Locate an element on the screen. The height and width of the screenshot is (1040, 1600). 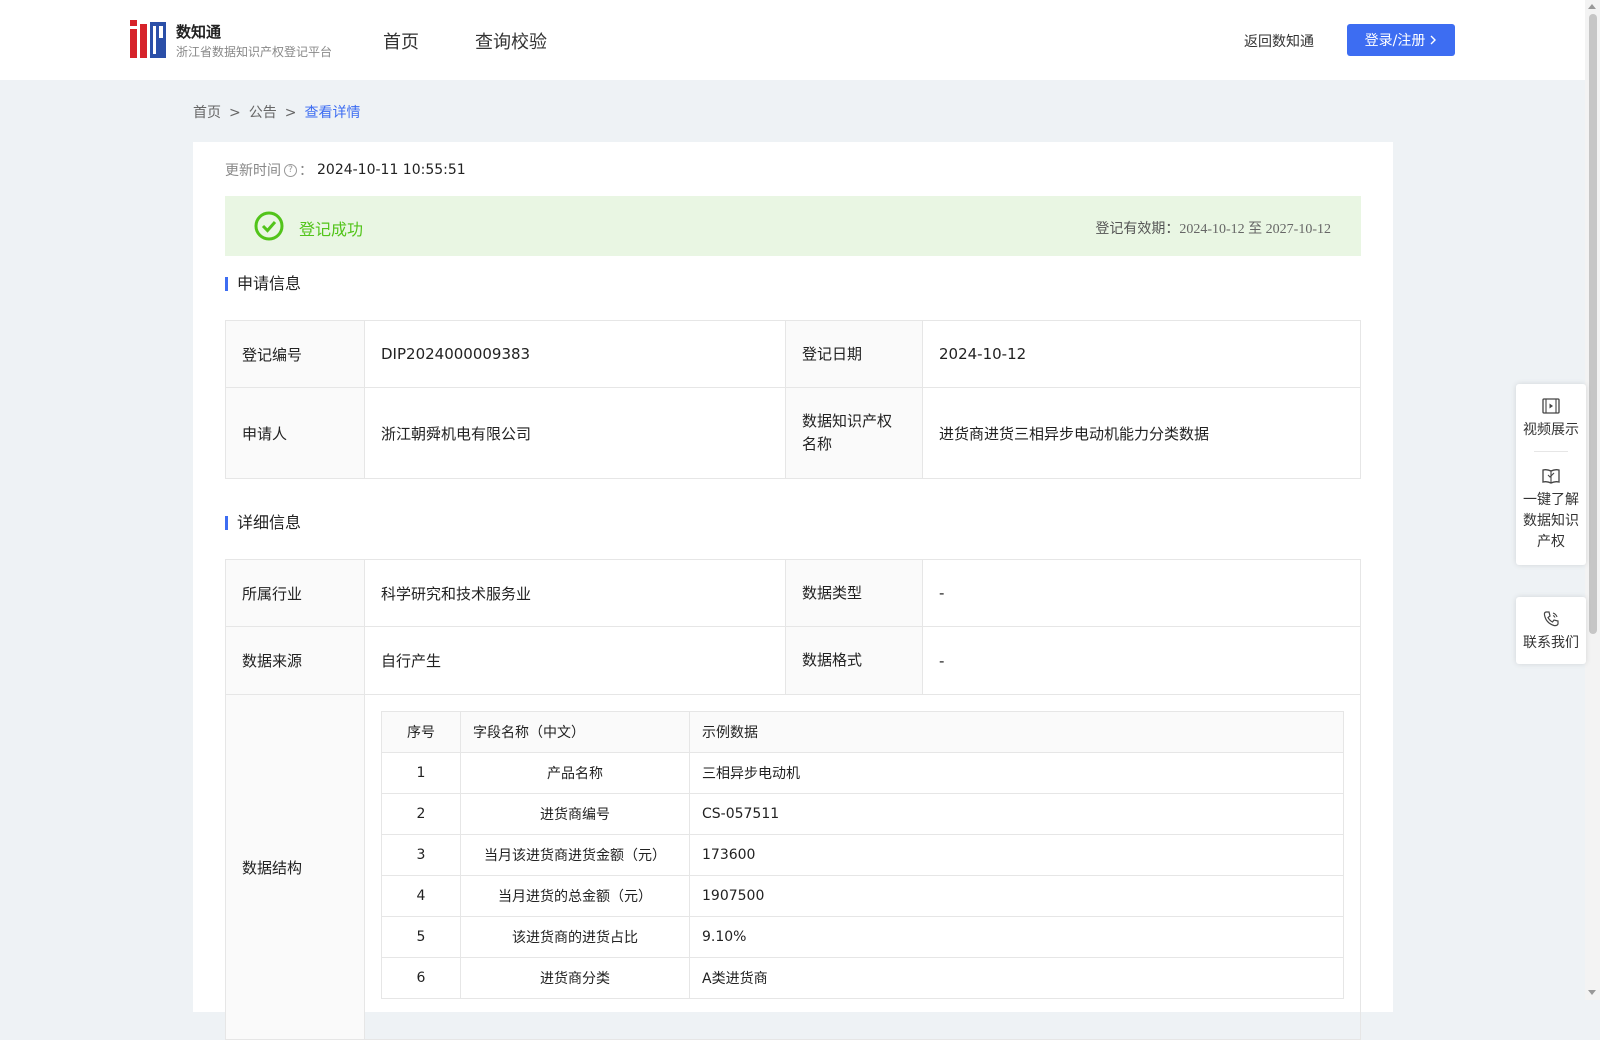
table-row: 所属行业 科学研究和技术服务业 数据类型 - is located at coordinates (793, 593).